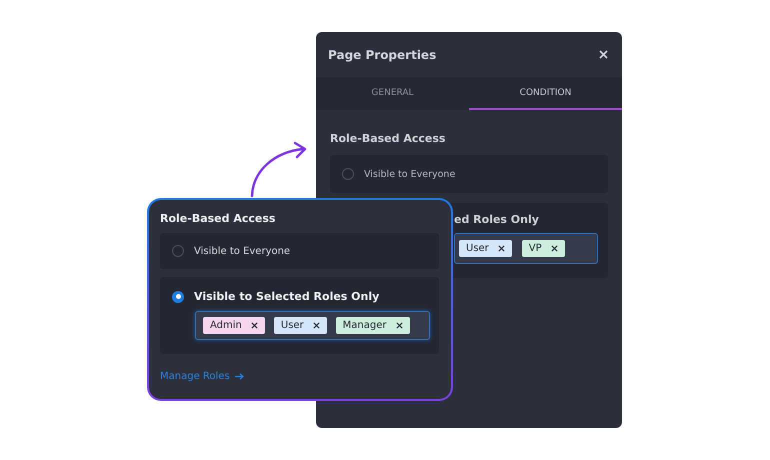 The image size is (770, 460). What do you see at coordinates (545, 93) in the screenshot?
I see `tab: CONDITION` at bounding box center [545, 93].